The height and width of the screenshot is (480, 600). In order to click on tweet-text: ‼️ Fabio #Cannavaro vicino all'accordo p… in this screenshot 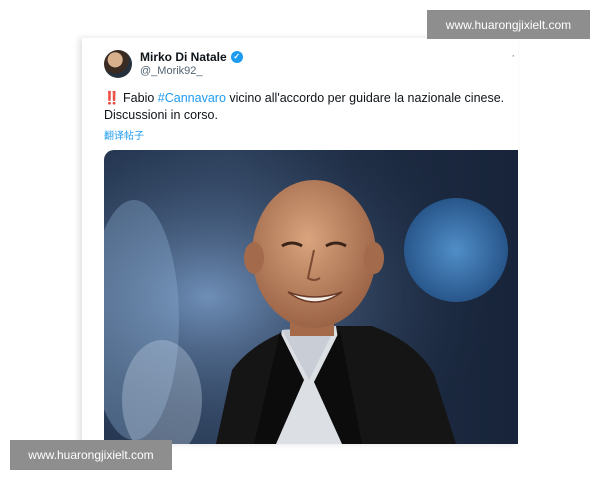, I will do `click(311, 107)`.